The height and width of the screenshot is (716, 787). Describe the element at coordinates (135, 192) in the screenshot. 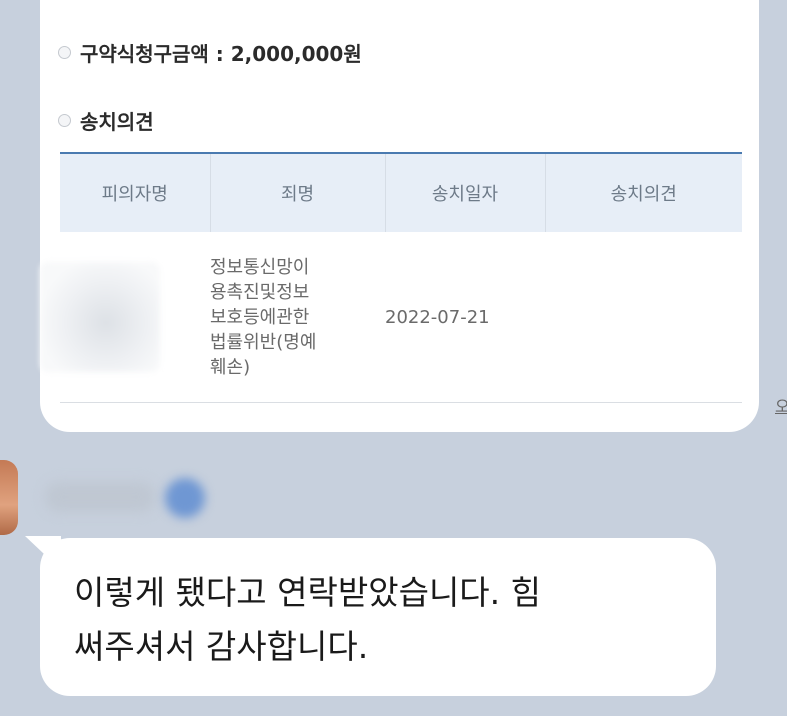

I see `header-suspect: 피의자명` at that location.